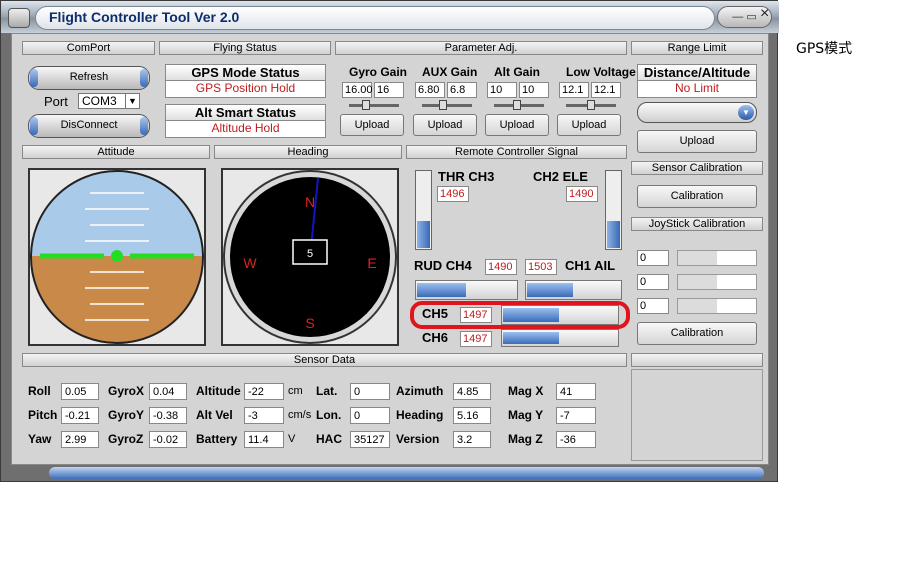  I want to click on attitude-indicator, so click(117, 257).